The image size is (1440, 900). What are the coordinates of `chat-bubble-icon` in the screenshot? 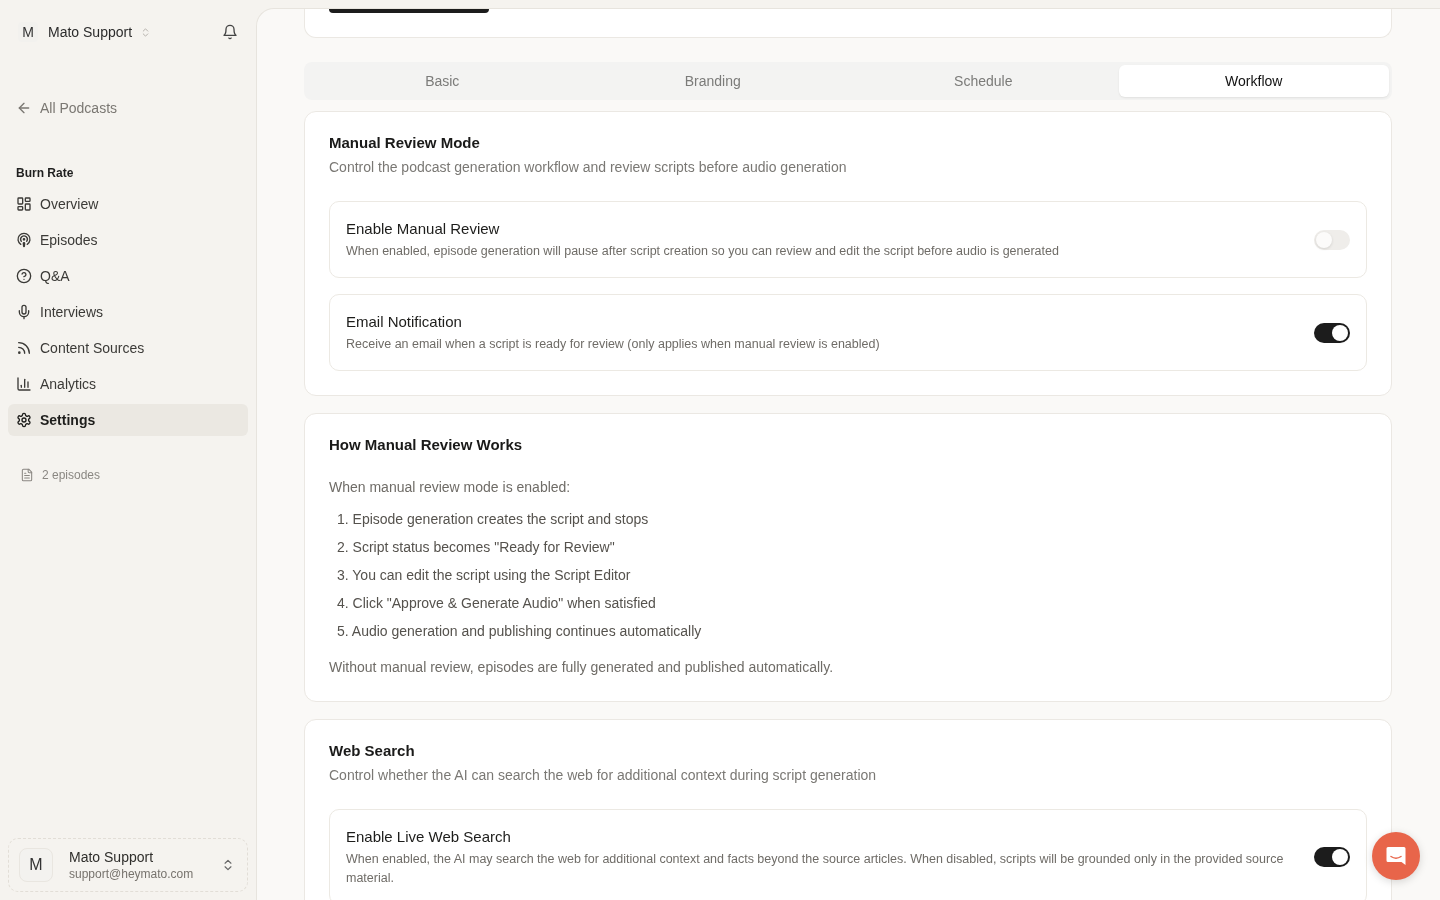 It's located at (1396, 856).